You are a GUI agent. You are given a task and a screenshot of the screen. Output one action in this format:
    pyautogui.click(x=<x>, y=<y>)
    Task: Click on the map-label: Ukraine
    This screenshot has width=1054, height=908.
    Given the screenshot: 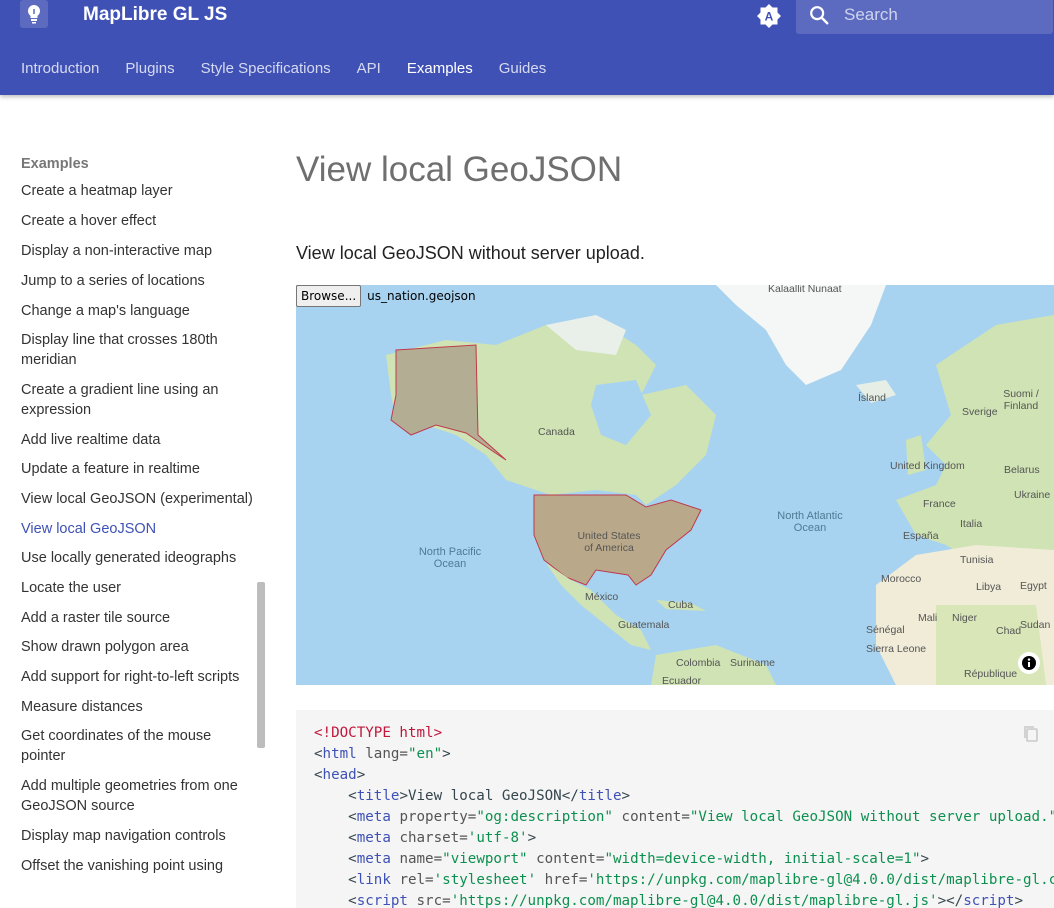 What is the action you would take?
    pyautogui.click(x=1032, y=495)
    